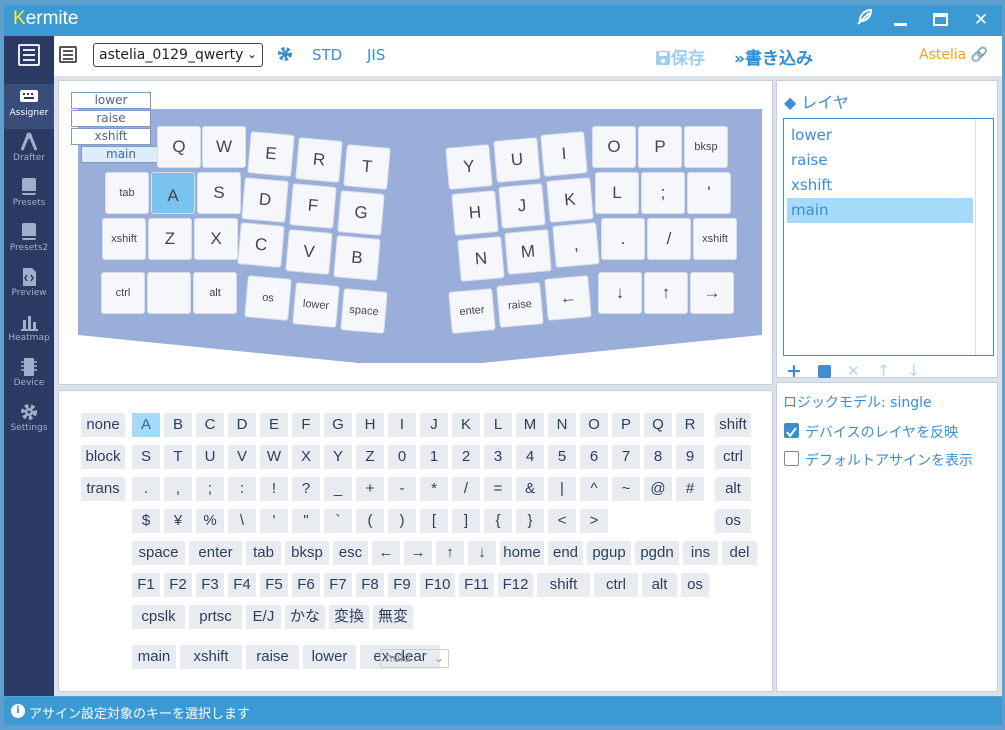  What do you see at coordinates (476, 585) in the screenshot?
I see `palette-key: F11` at bounding box center [476, 585].